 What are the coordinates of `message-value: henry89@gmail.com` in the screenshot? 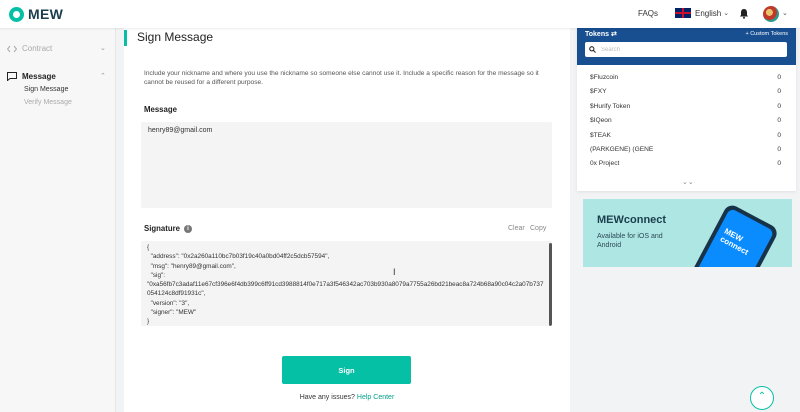 It's located at (180, 130).